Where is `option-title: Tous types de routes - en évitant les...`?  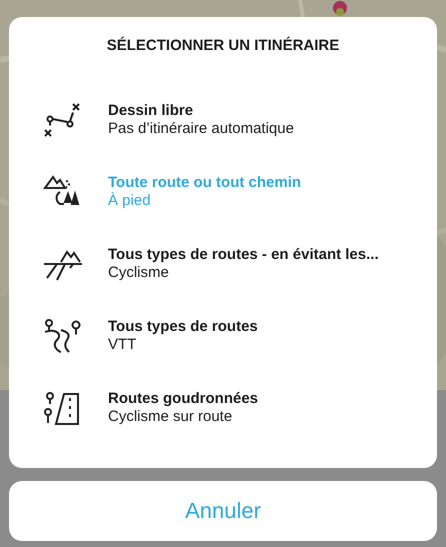
option-title: Tous types de routes - en évitant les... is located at coordinates (243, 255).